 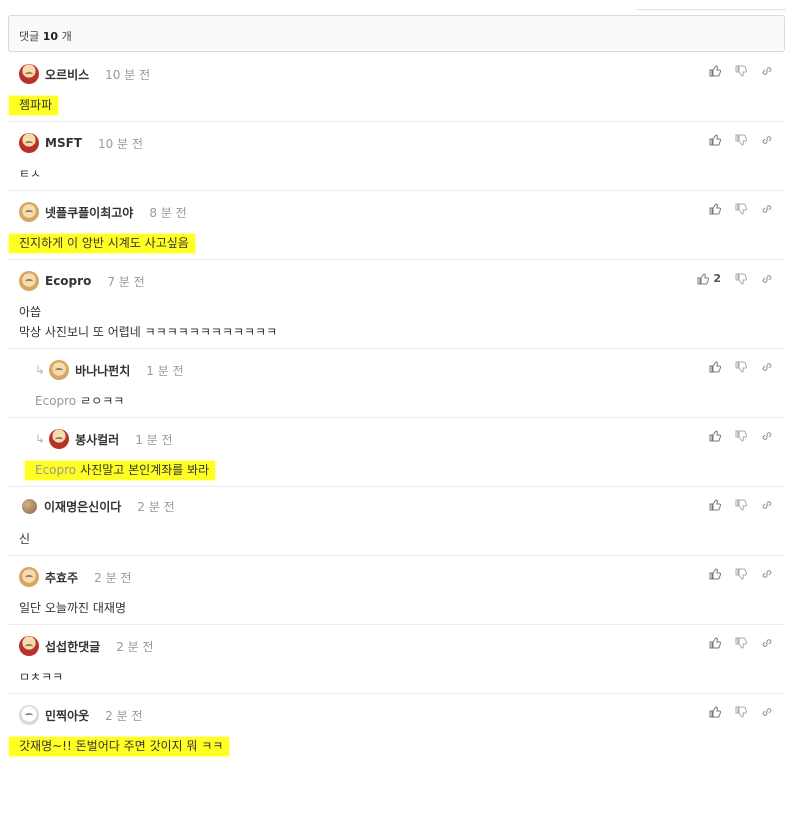 I want to click on comment-author: 넷플쿠플이최고야, so click(x=89, y=212).